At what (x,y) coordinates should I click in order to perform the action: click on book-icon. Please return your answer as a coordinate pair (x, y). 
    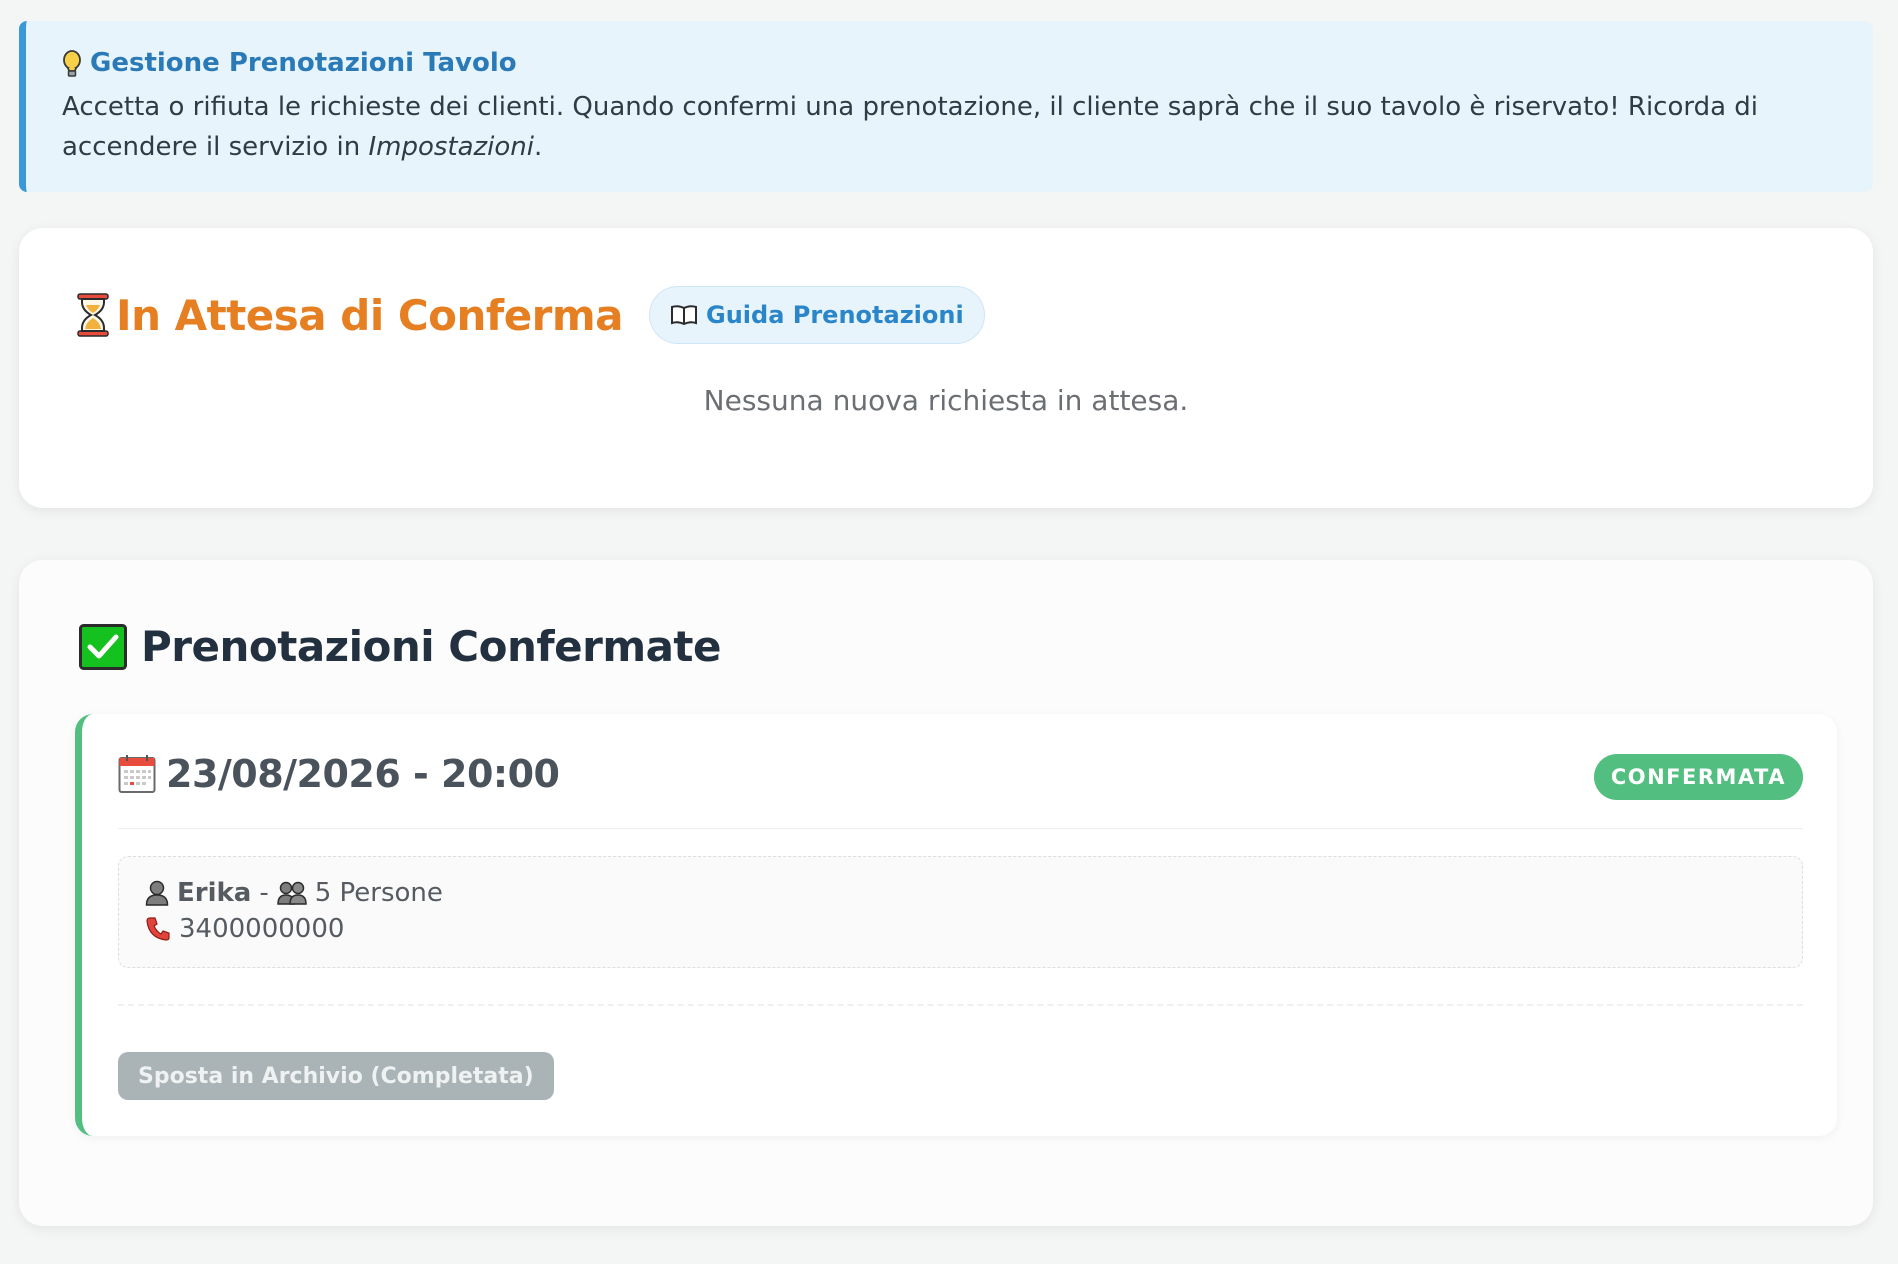
    Looking at the image, I should click on (684, 315).